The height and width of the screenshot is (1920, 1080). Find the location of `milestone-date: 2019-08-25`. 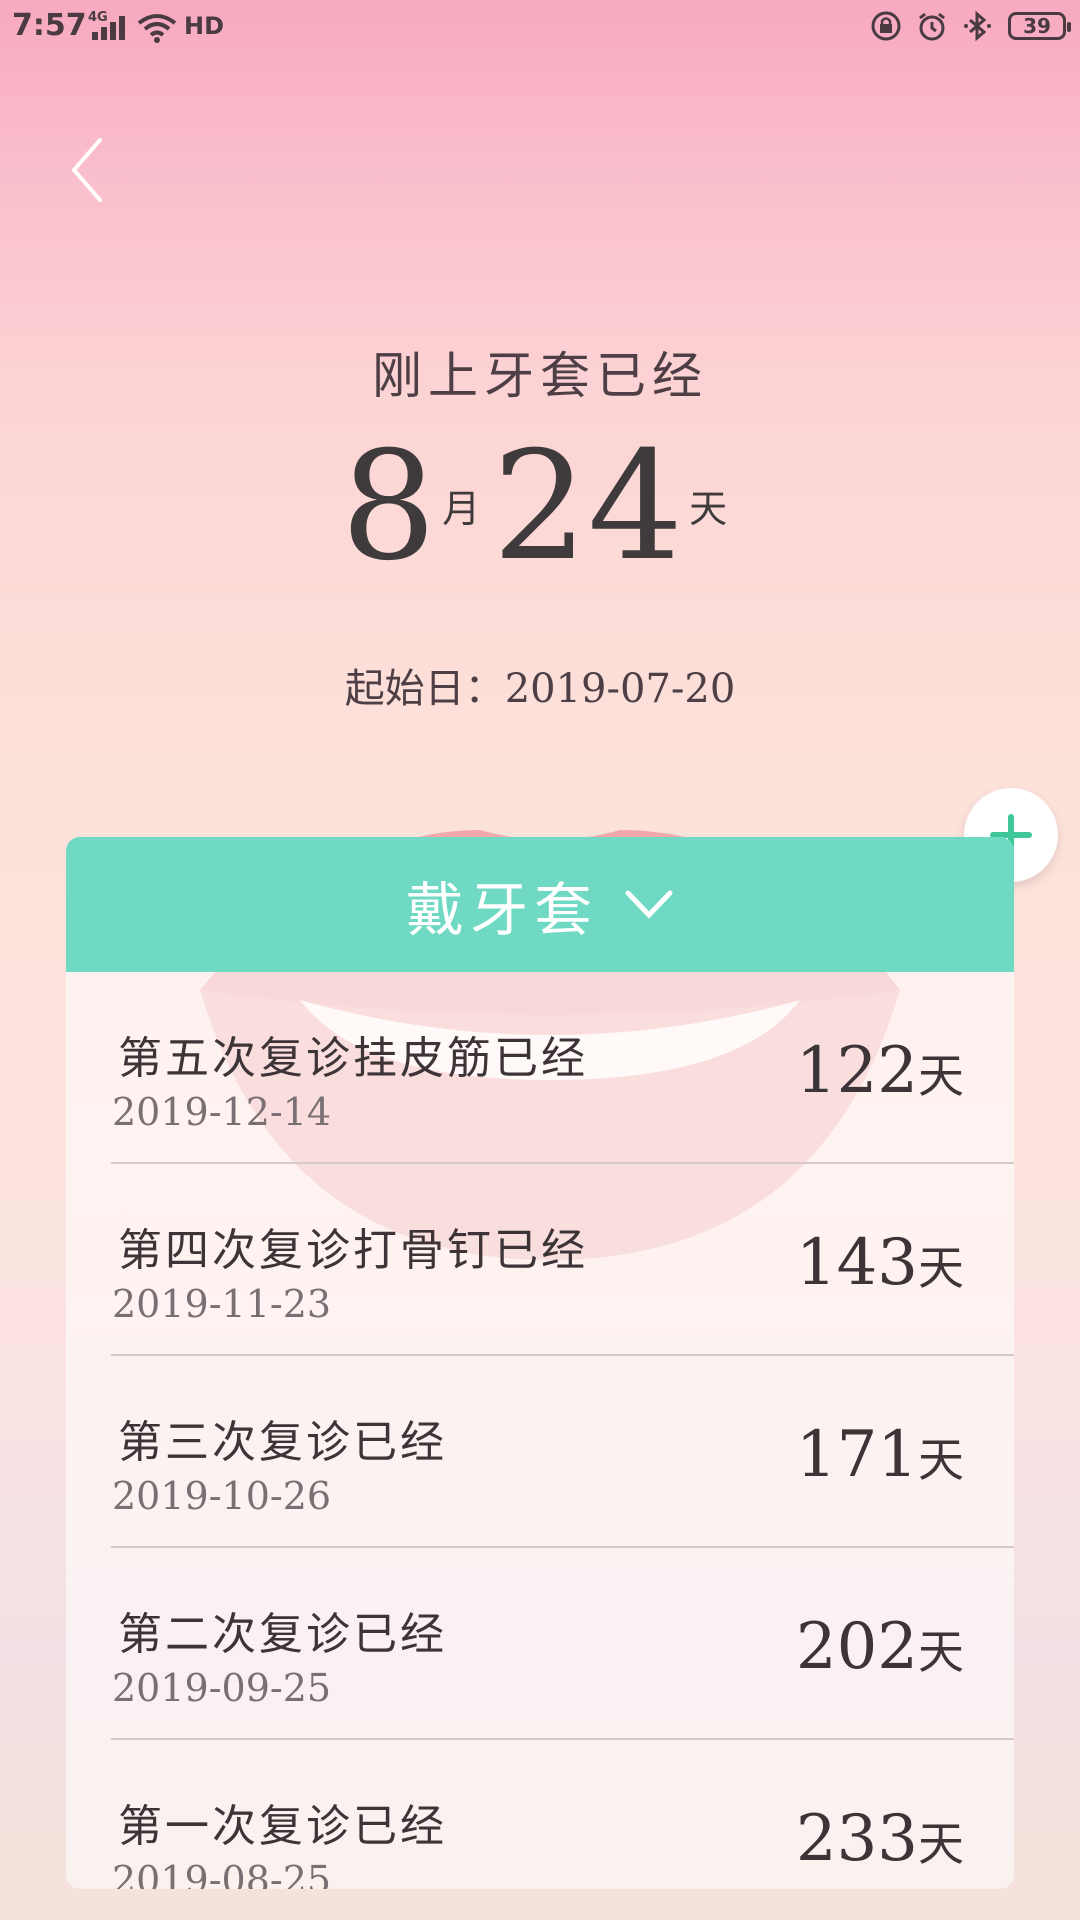

milestone-date: 2019-08-25 is located at coordinates (222, 1873).